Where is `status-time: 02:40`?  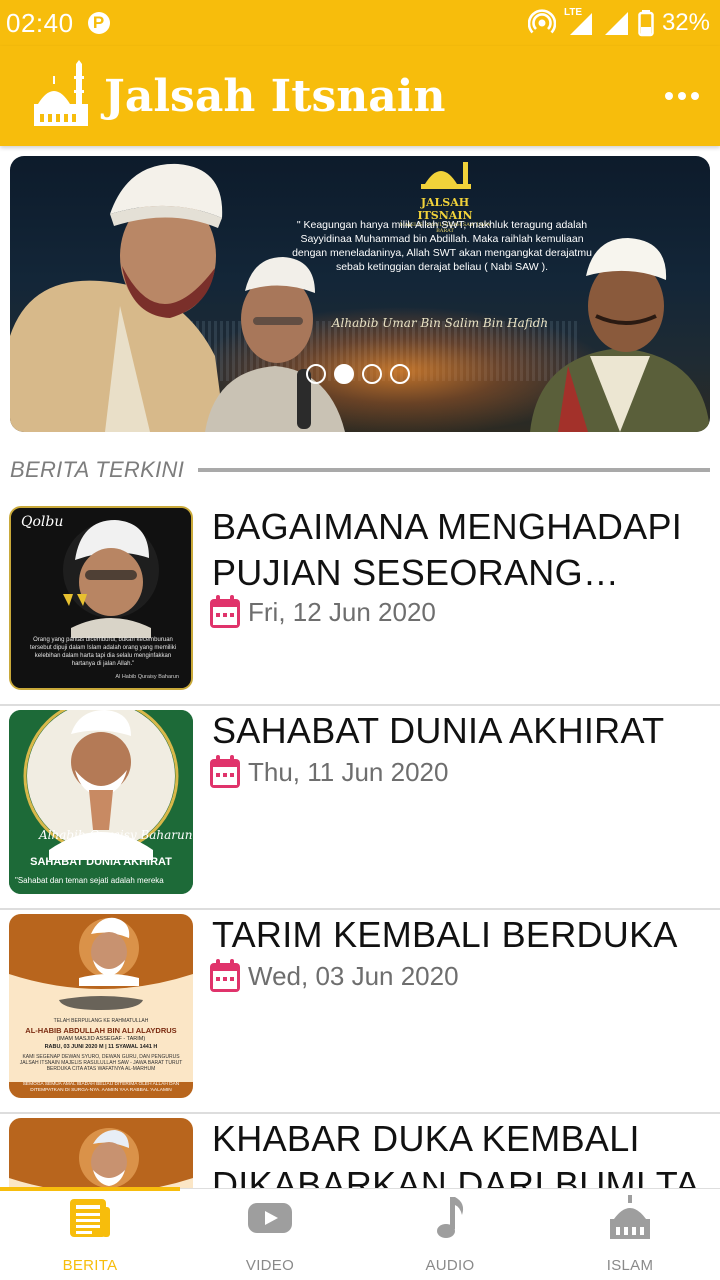
status-time: 02:40 is located at coordinates (40, 22).